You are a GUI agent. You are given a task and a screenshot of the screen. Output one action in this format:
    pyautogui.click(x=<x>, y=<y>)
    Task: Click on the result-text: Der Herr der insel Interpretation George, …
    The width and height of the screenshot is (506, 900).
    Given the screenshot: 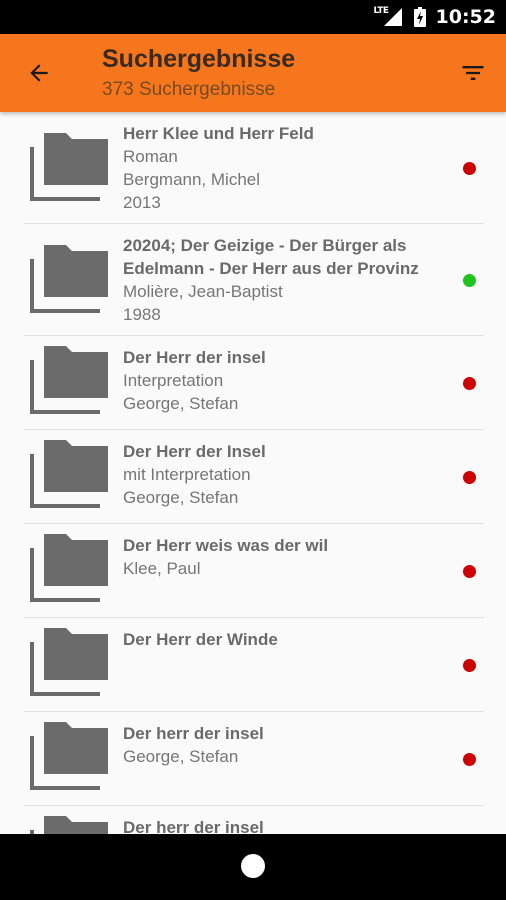 What is the action you would take?
    pyautogui.click(x=288, y=380)
    